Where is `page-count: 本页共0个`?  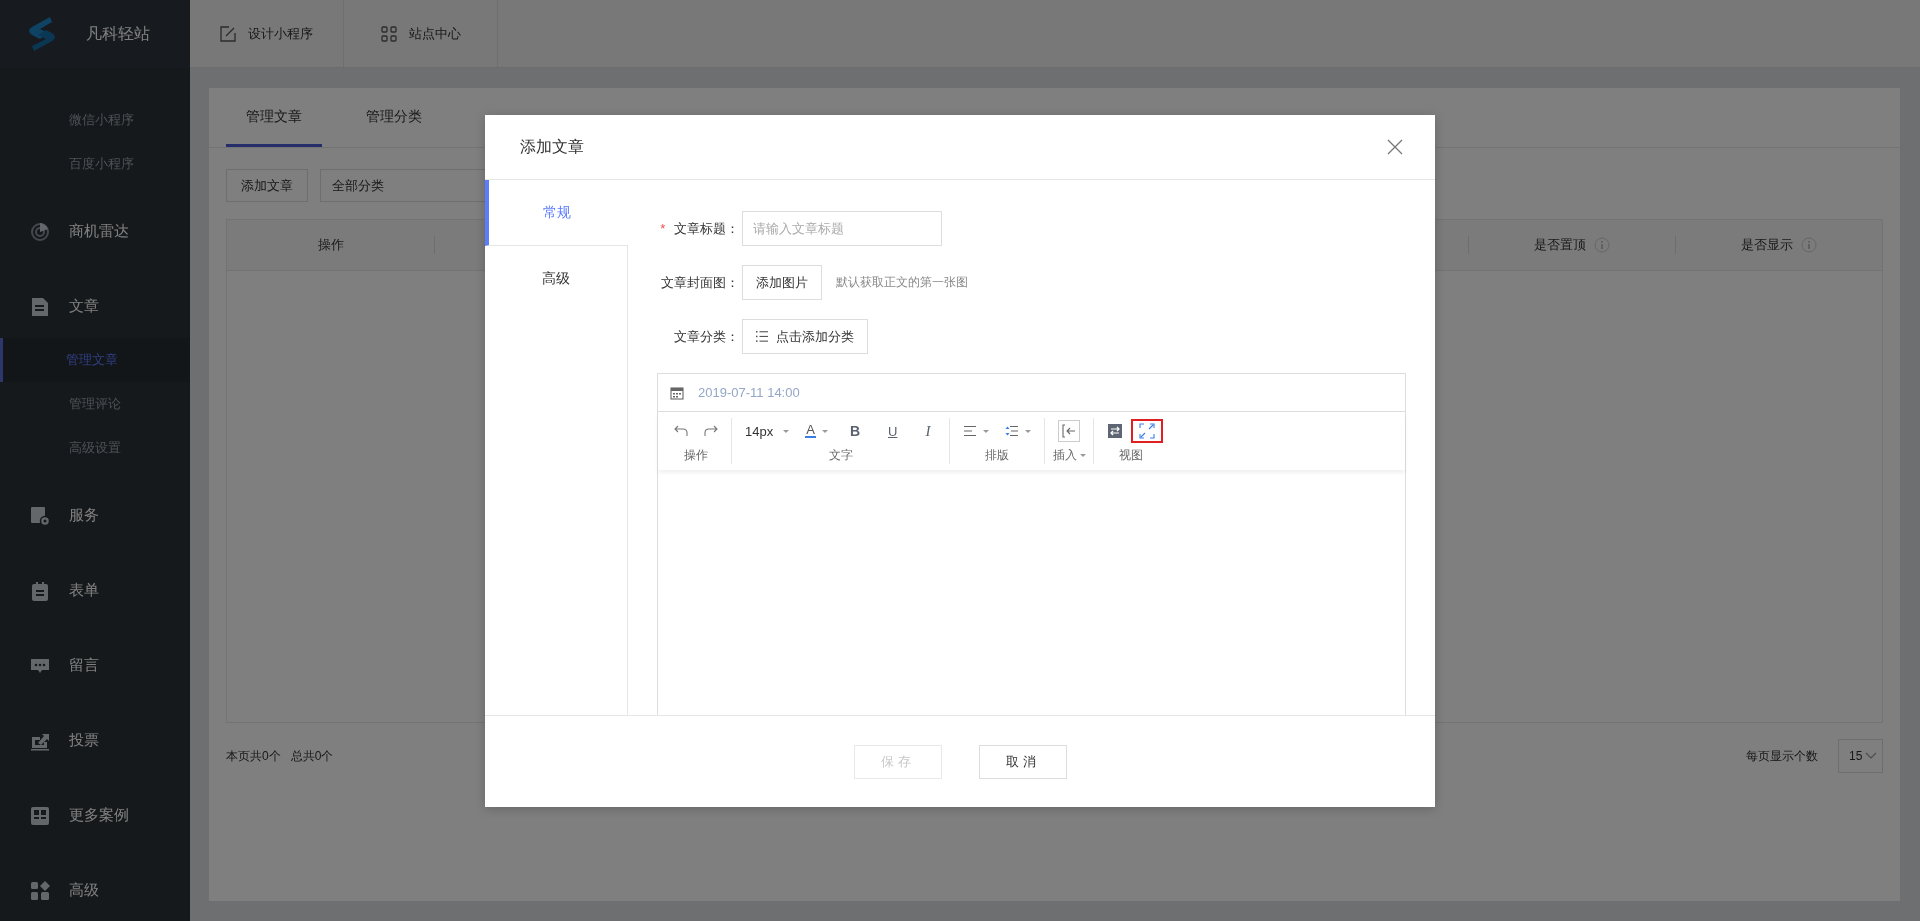
page-count: 本页共0个 is located at coordinates (253, 756).